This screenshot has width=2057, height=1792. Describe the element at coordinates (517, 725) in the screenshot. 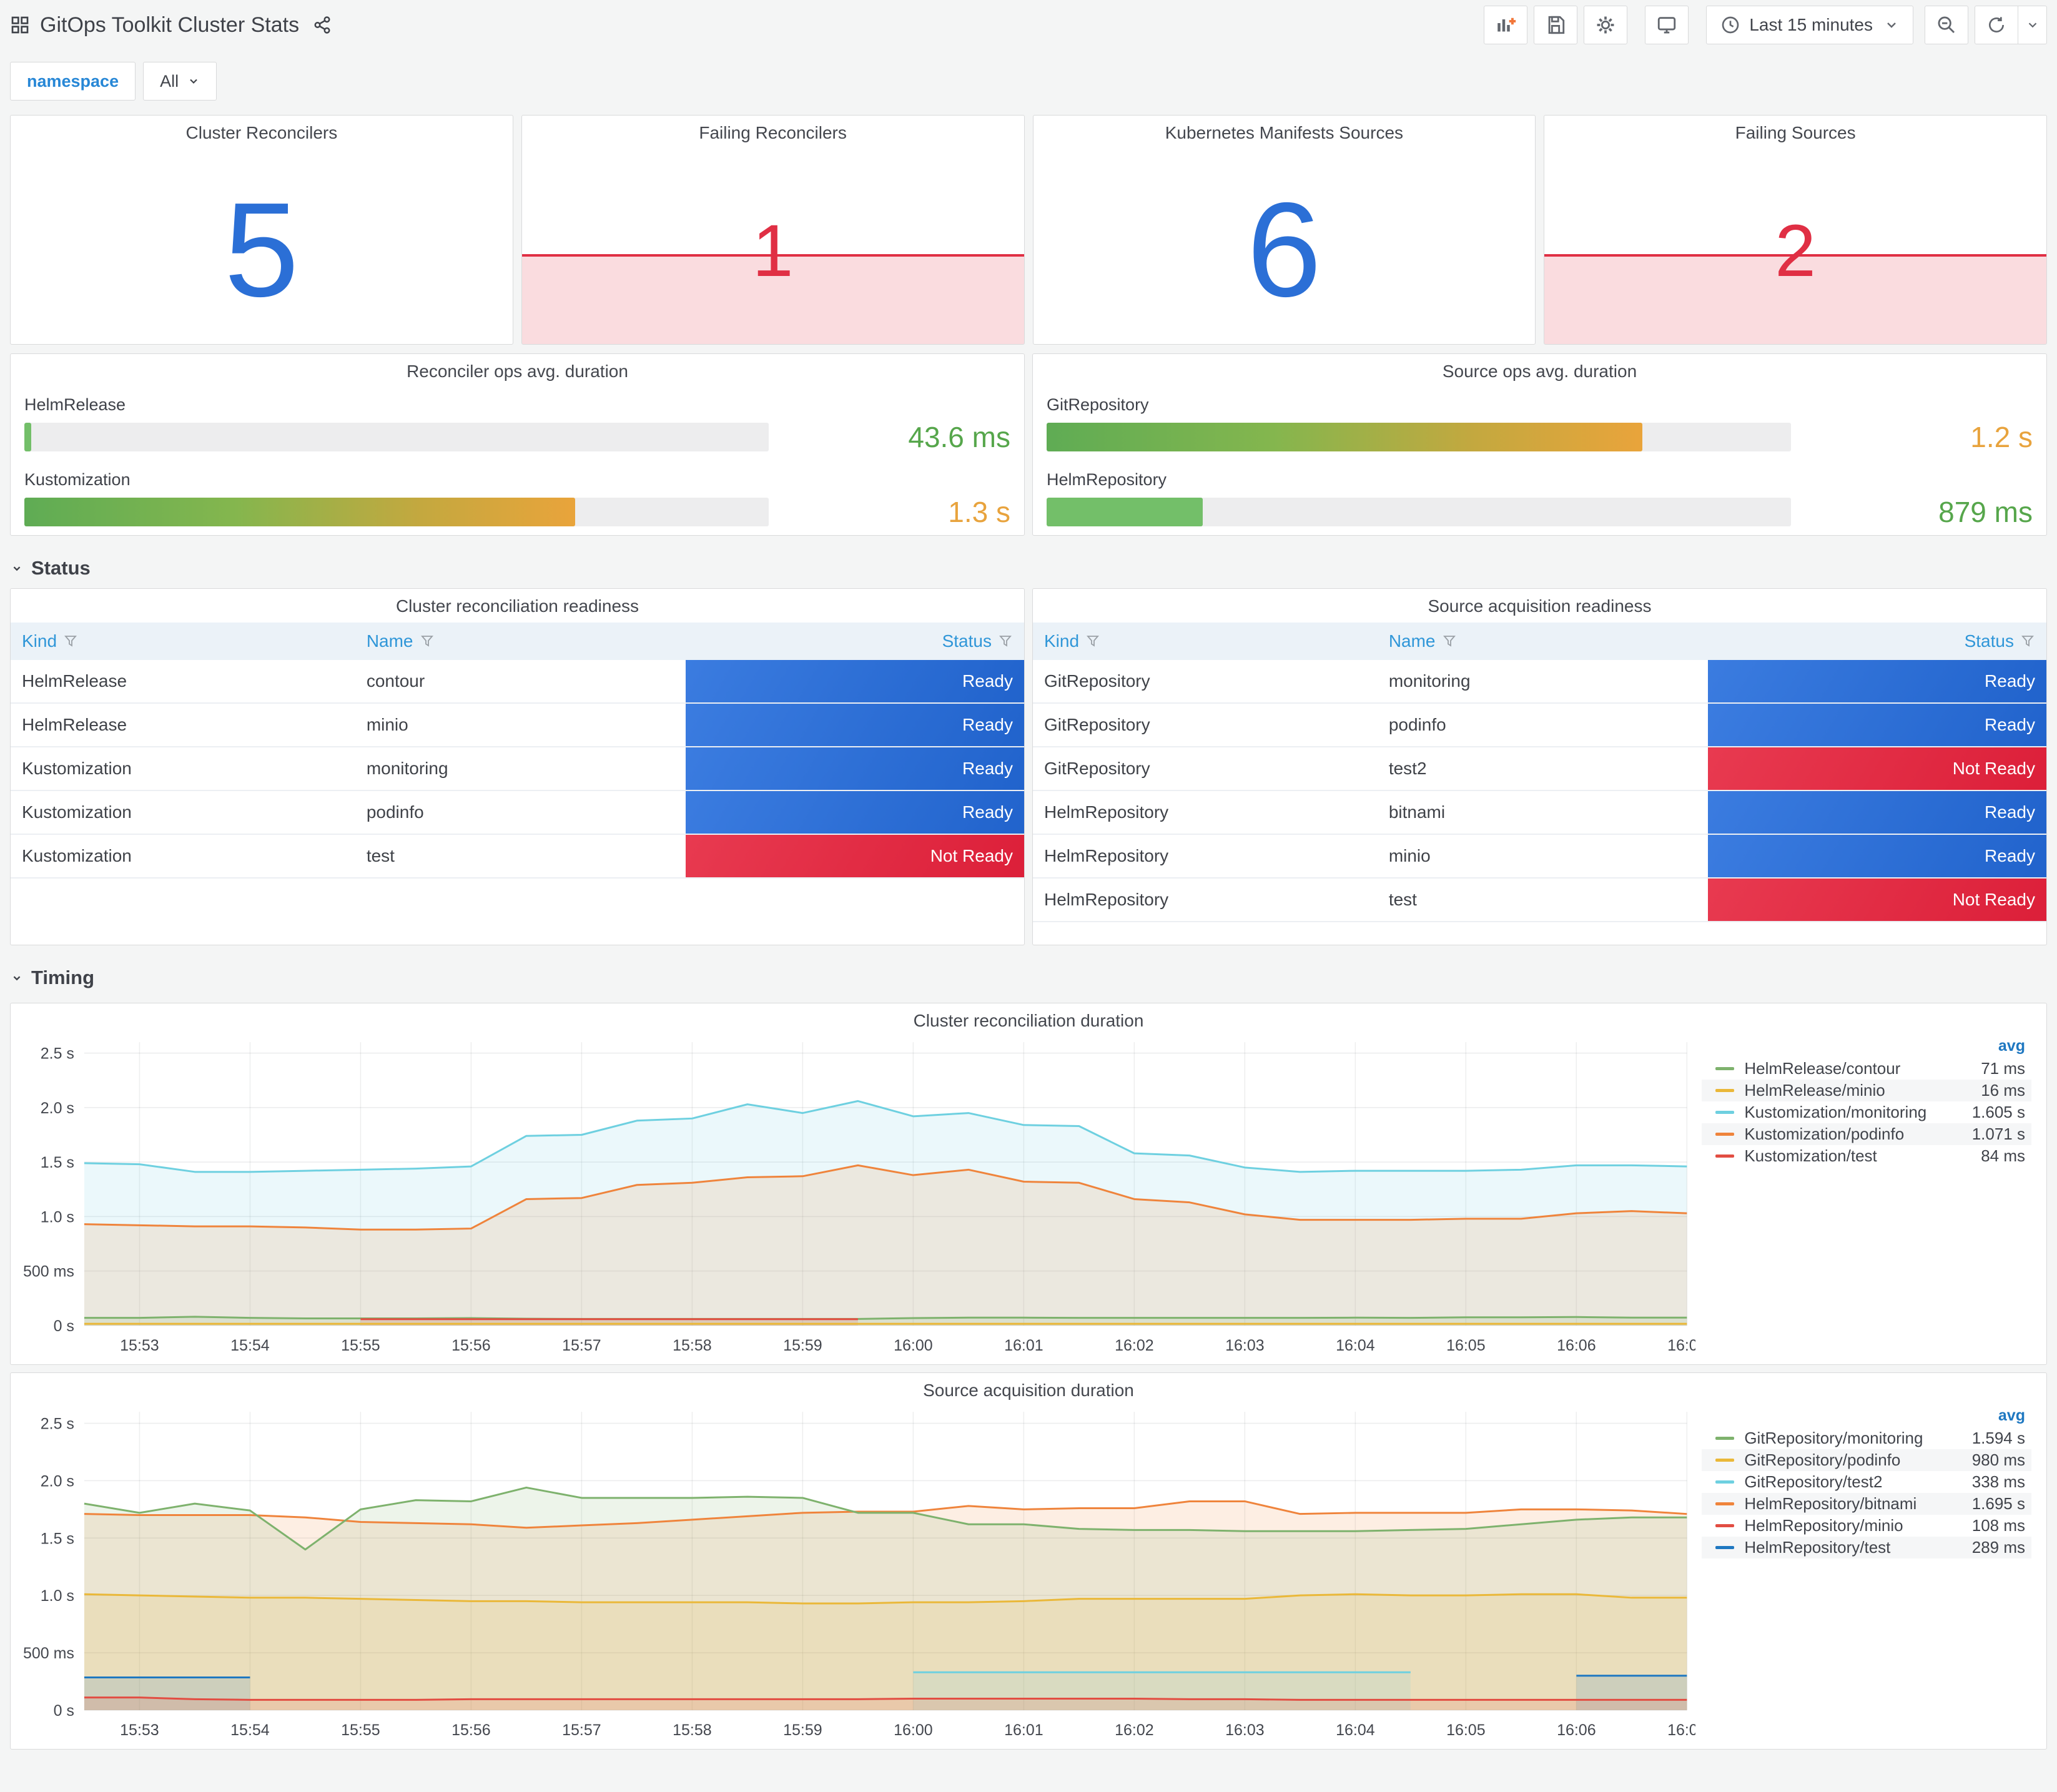

I see `table-row: HelmRelease minio Ready` at that location.